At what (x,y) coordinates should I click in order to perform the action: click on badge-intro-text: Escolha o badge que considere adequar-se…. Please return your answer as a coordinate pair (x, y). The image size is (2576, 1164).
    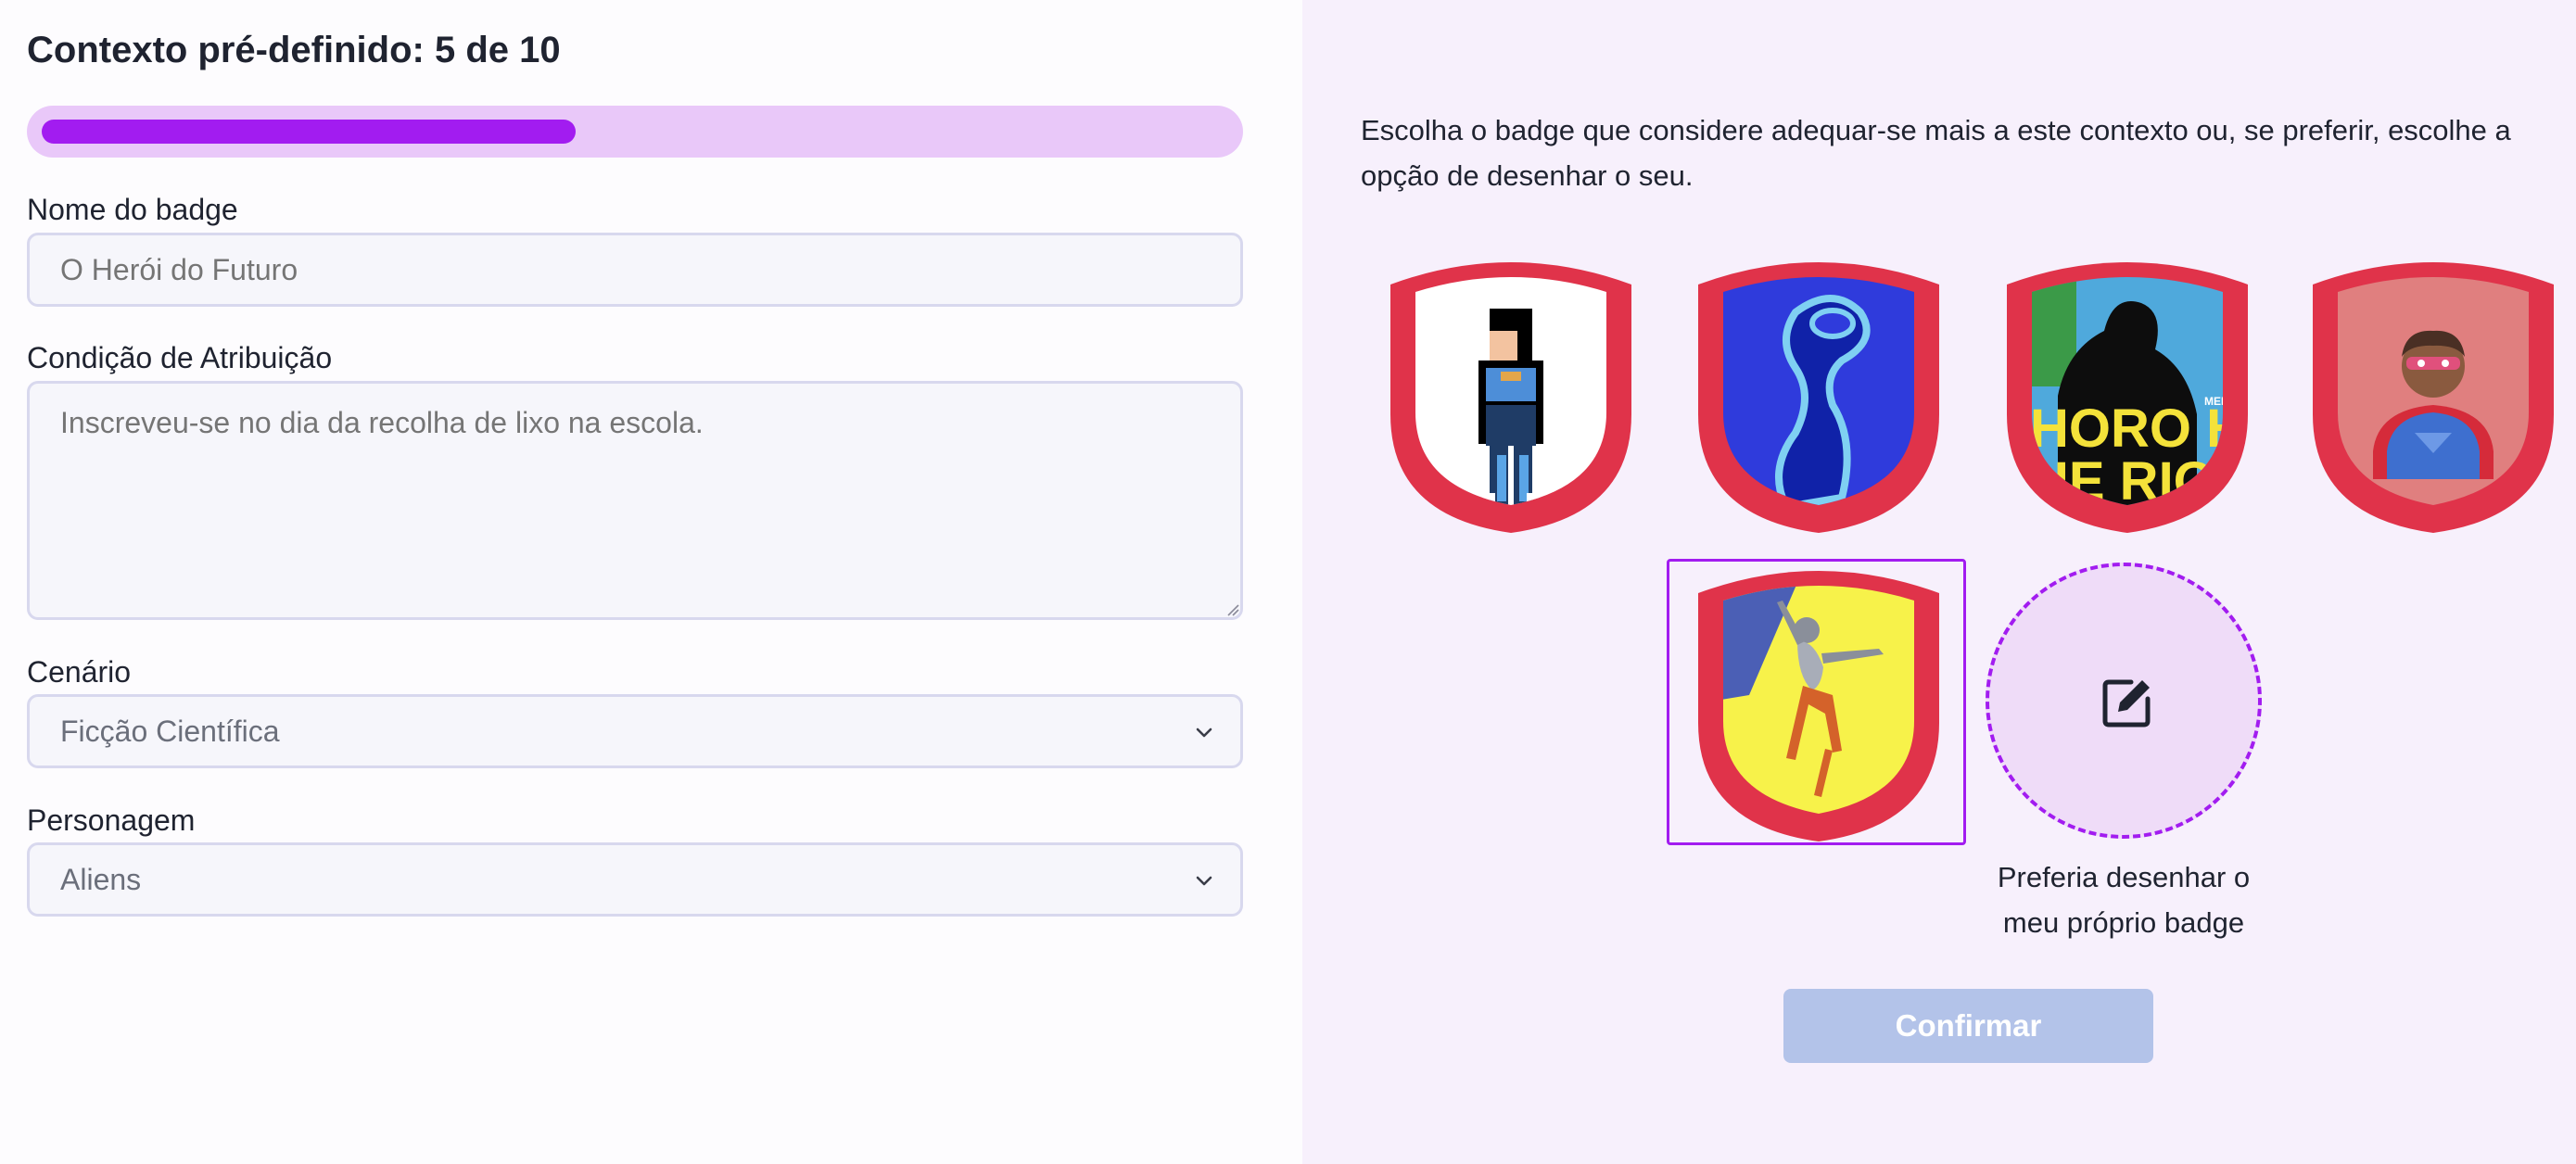
    Looking at the image, I should click on (1936, 153).